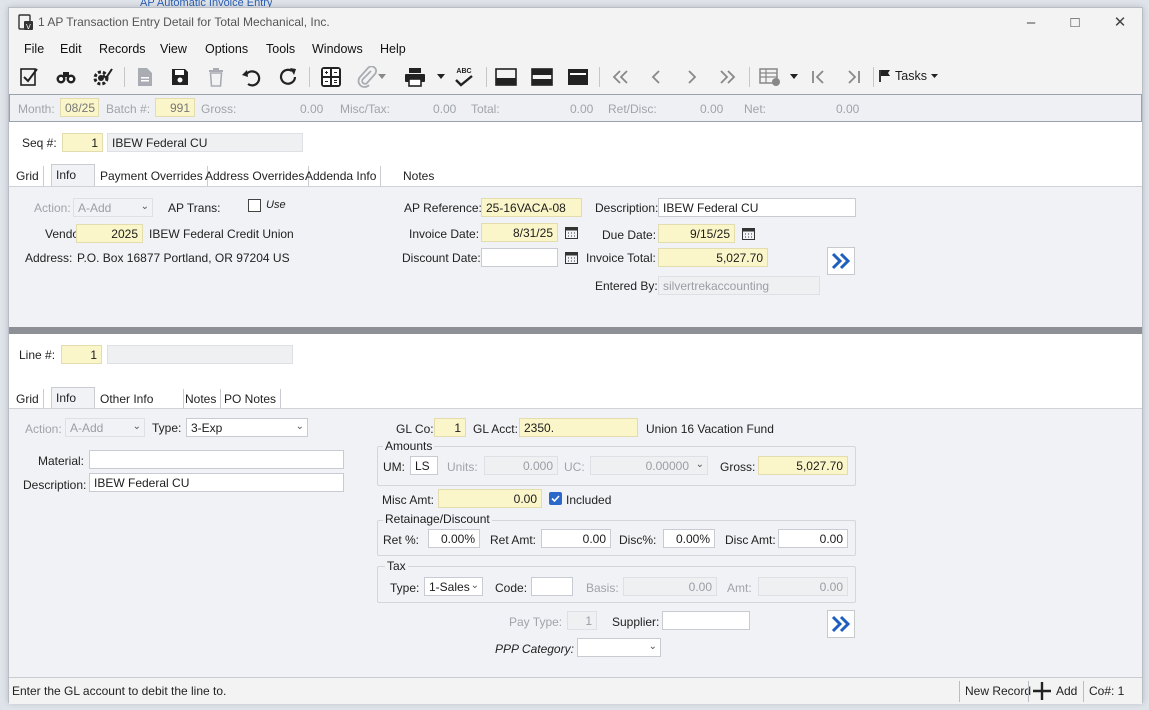 The height and width of the screenshot is (710, 1149). I want to click on action-label: Action:, so click(43, 429).